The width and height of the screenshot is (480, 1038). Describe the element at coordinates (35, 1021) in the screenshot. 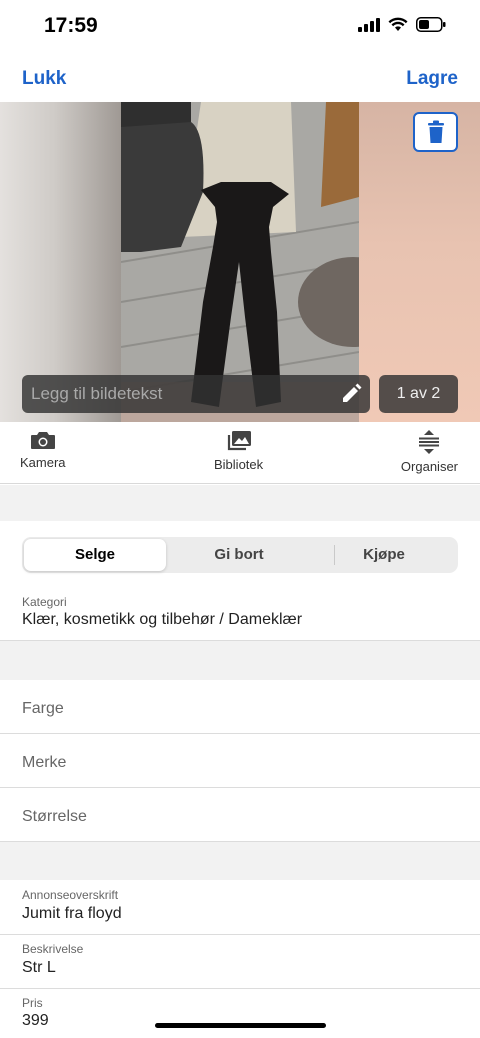

I see `price-value: 399` at that location.